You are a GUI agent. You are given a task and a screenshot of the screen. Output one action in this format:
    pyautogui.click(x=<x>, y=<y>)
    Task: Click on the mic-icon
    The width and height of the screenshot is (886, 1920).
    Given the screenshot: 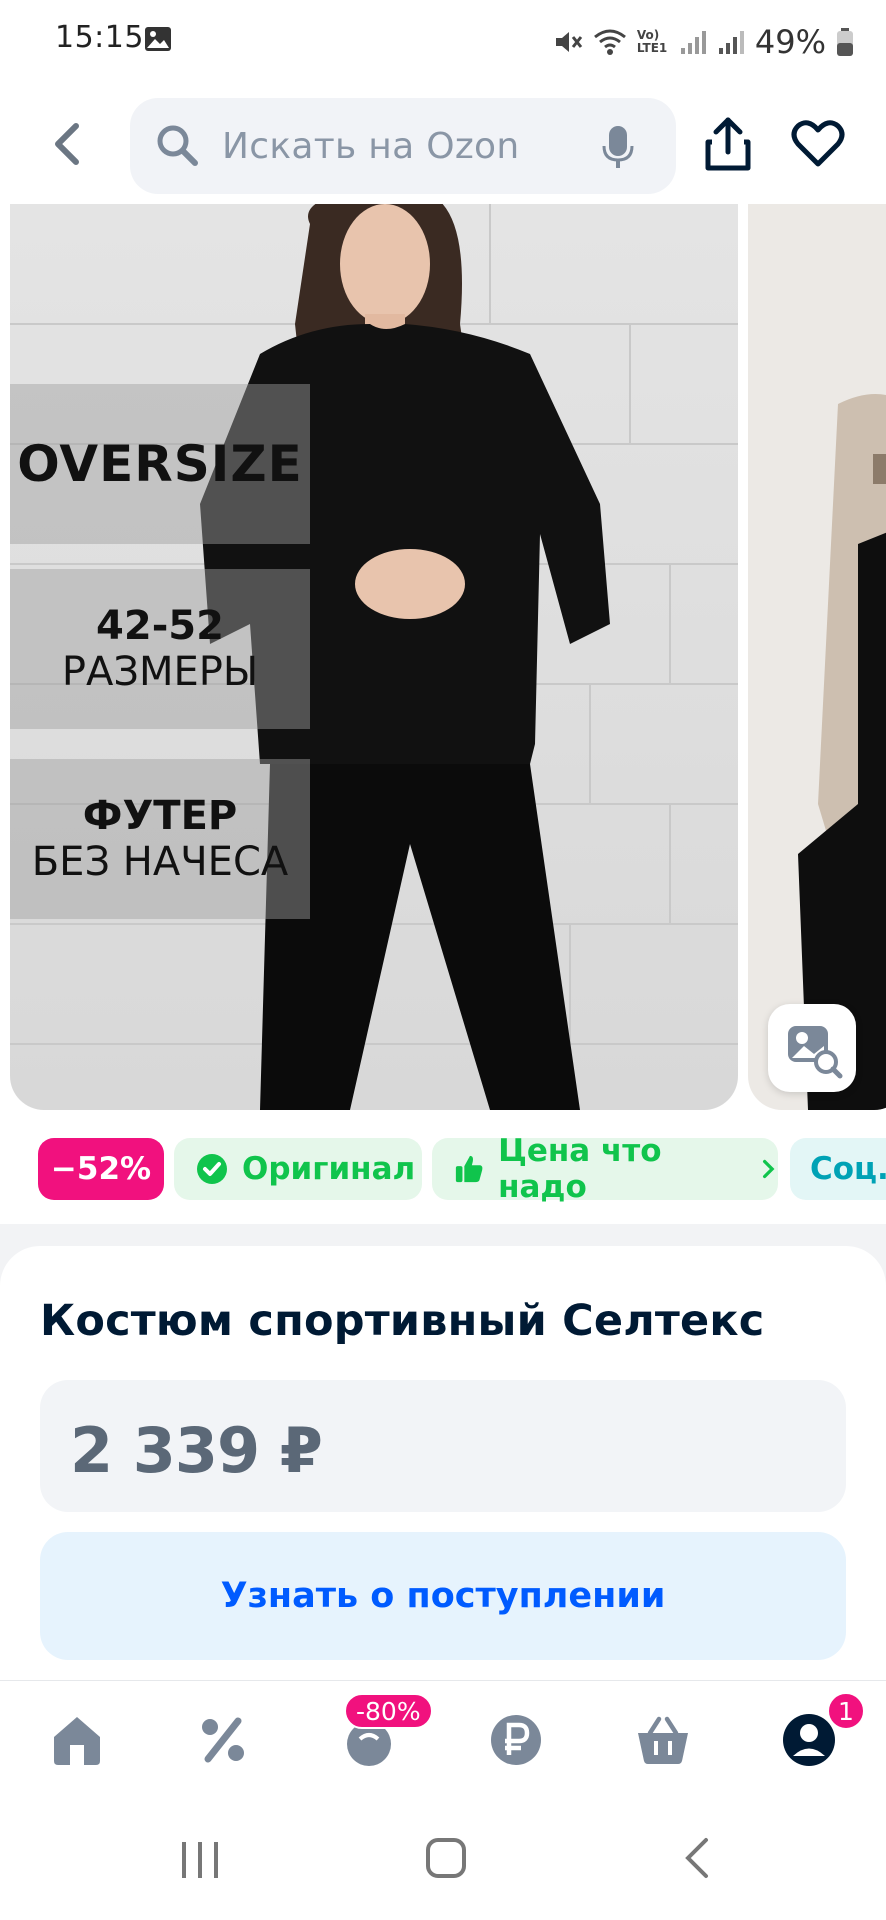 What is the action you would take?
    pyautogui.click(x=618, y=147)
    